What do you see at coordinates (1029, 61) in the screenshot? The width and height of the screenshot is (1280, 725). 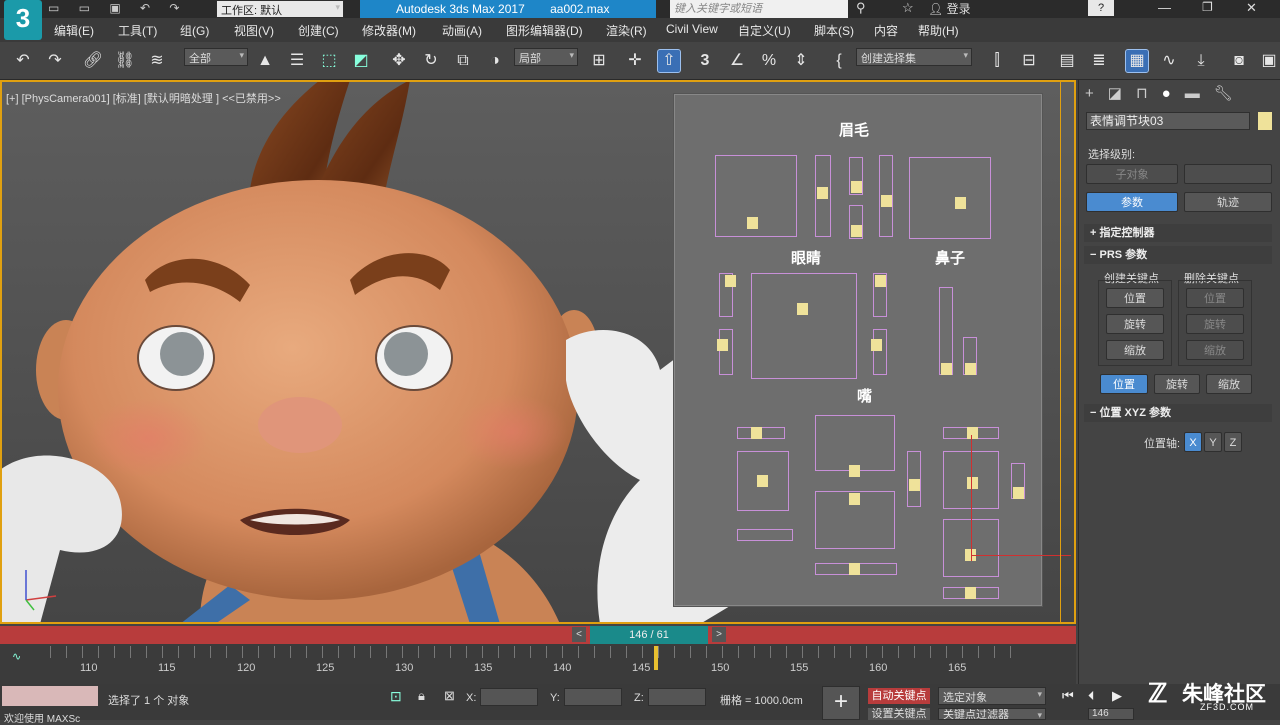 I see `align-icon: ⊟` at bounding box center [1029, 61].